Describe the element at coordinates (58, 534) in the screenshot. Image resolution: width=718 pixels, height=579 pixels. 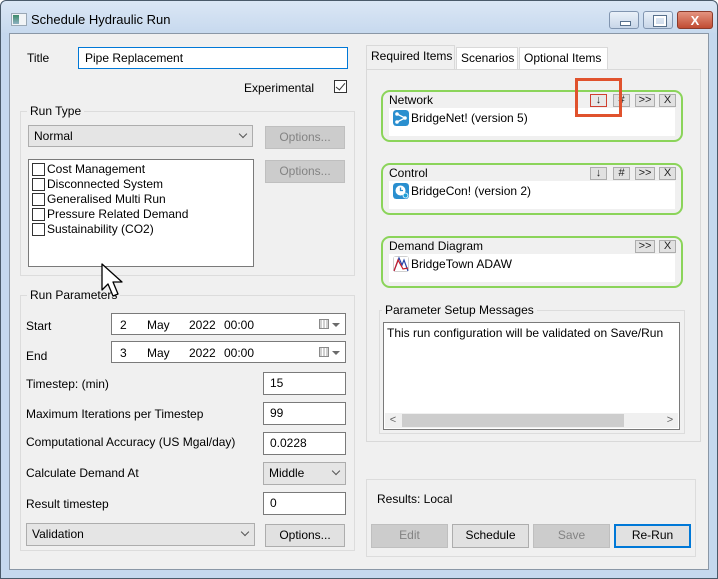
I see `validation-selected: Validation` at that location.